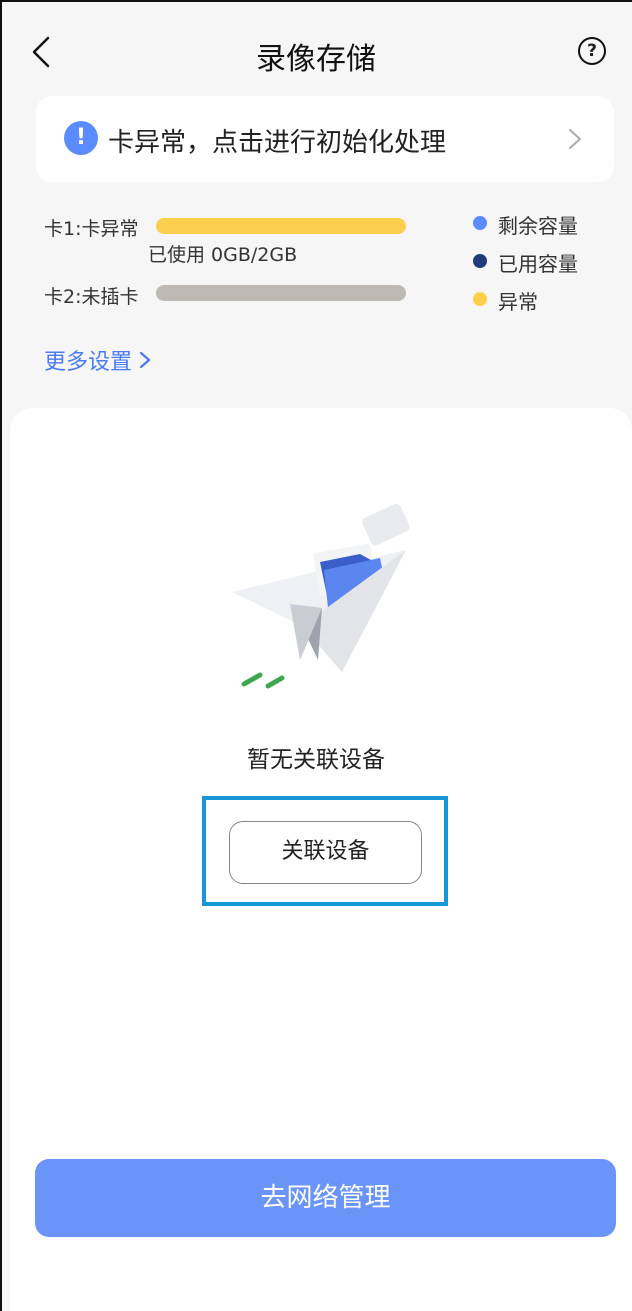  I want to click on card1-label: 卡1:卡异常, so click(91, 229).